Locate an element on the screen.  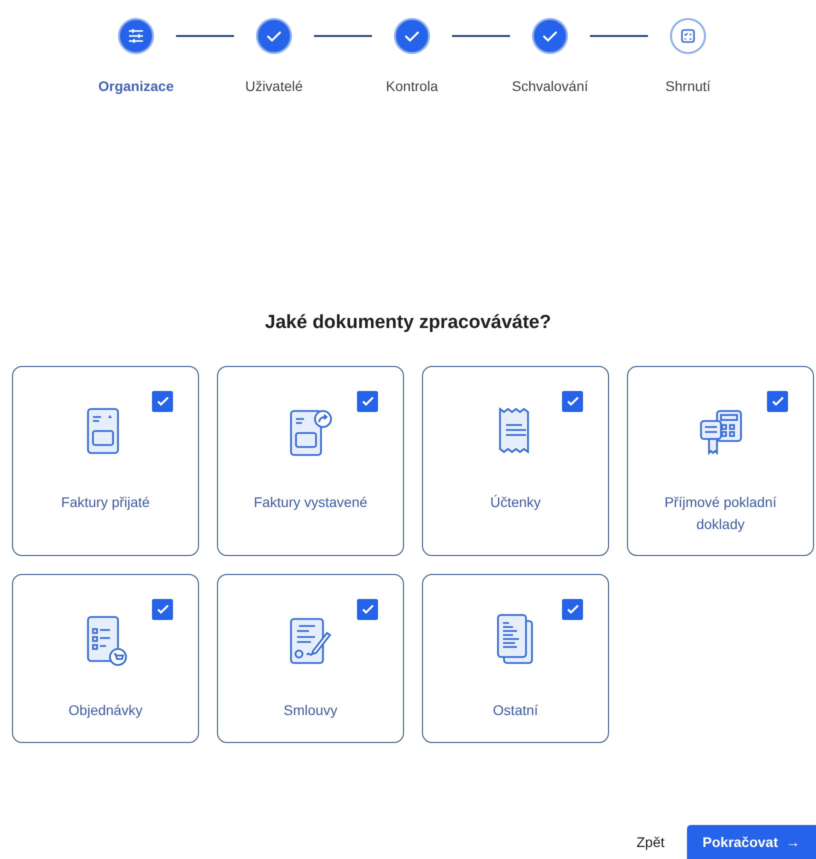
document-type-card: Faktury přijaté is located at coordinates (105, 461).